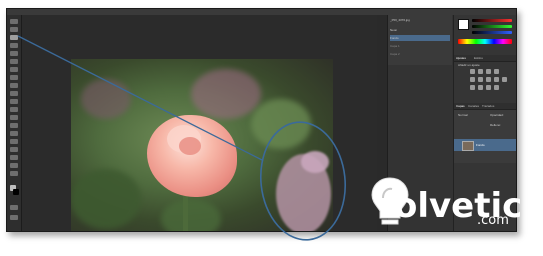 The width and height of the screenshot is (543, 256). I want to click on shape-tool-icon, so click(14, 157).